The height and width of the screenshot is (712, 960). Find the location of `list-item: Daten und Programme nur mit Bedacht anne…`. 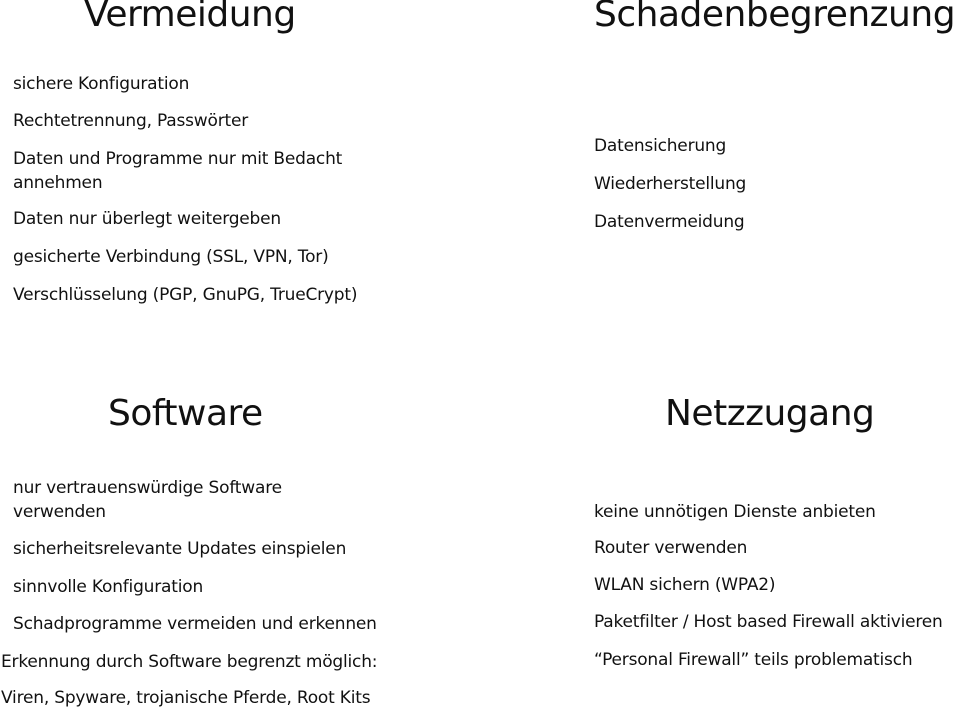

list-item: Daten und Programme nur mit Bedacht anne… is located at coordinates (178, 171).